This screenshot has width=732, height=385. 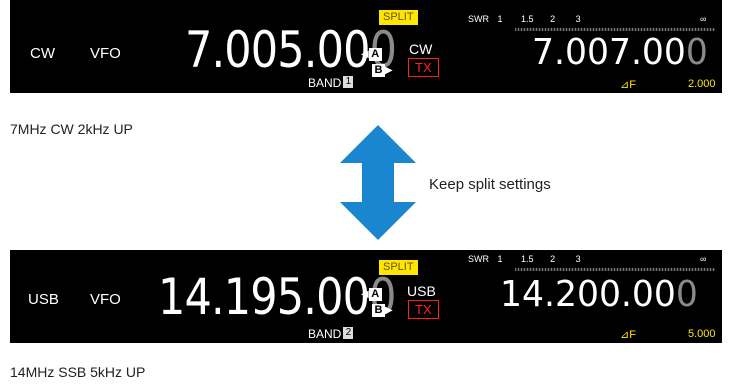 I want to click on panel-lower-strip, so click(x=366, y=334).